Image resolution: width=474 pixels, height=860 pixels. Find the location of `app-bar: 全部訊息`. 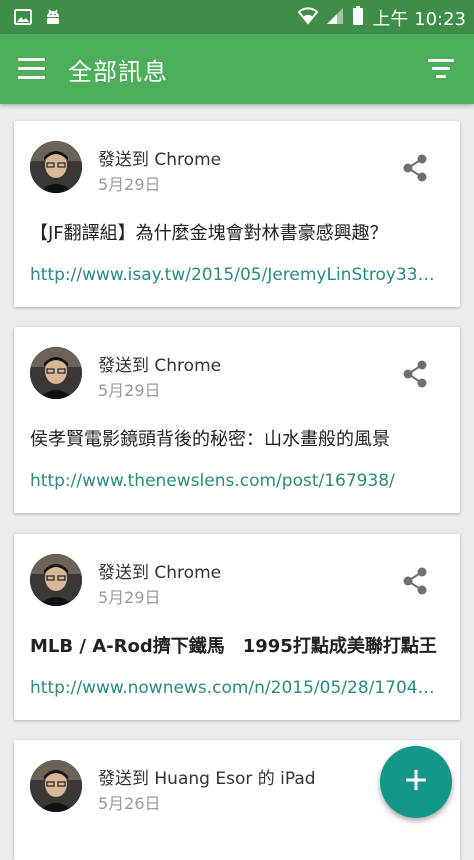

app-bar: 全部訊息 is located at coordinates (237, 69).